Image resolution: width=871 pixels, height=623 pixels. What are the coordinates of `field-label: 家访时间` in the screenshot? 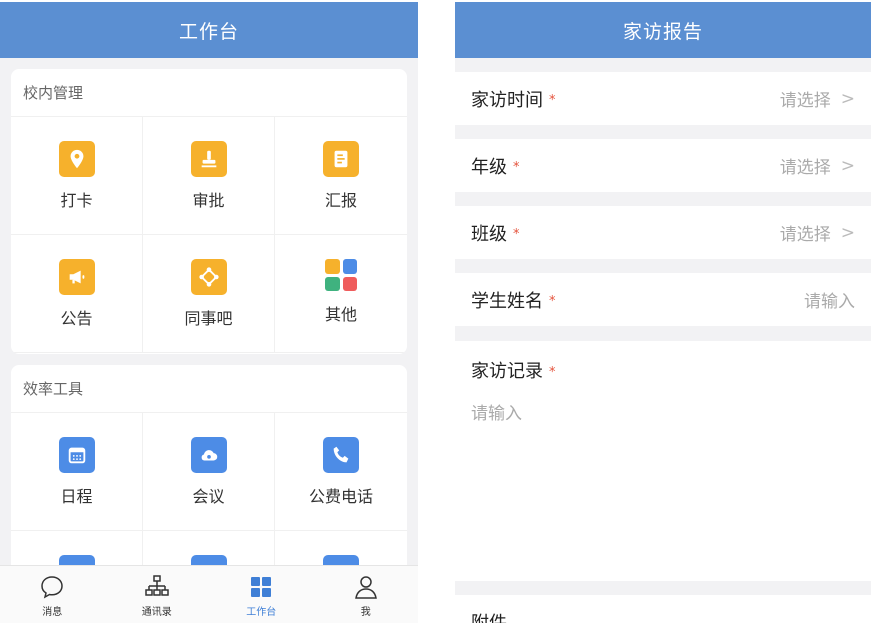 It's located at (507, 100).